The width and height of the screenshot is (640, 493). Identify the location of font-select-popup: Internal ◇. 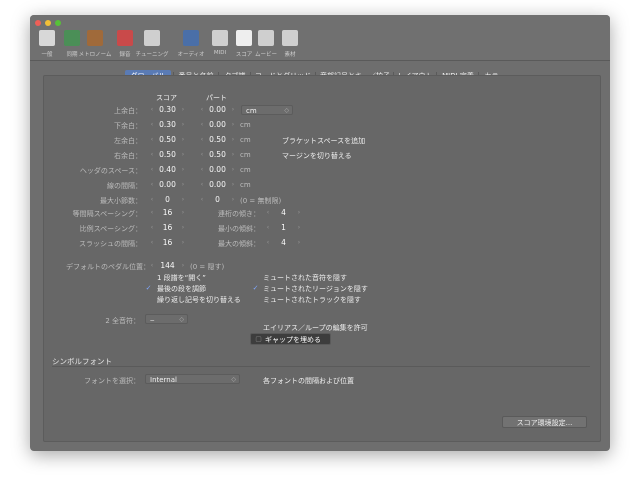
(192, 379).